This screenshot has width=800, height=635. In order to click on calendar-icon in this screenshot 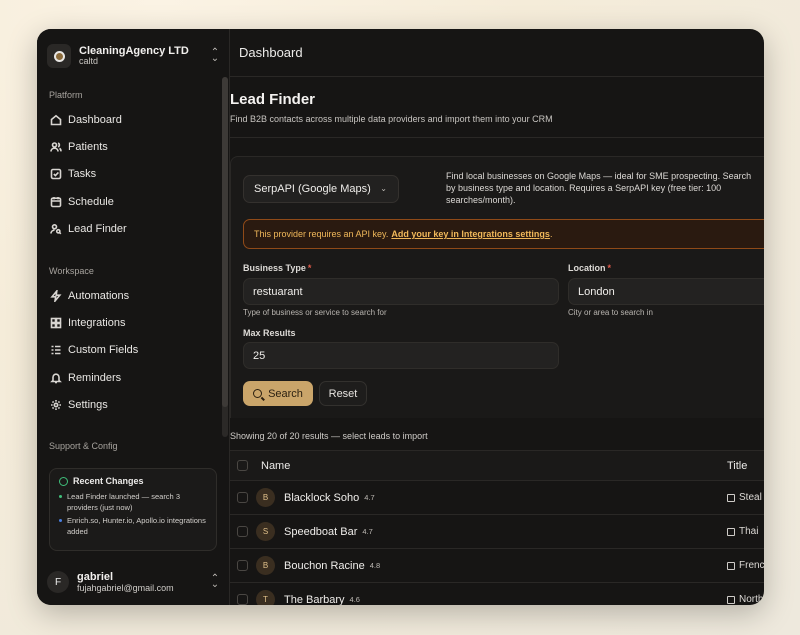, I will do `click(55, 201)`.